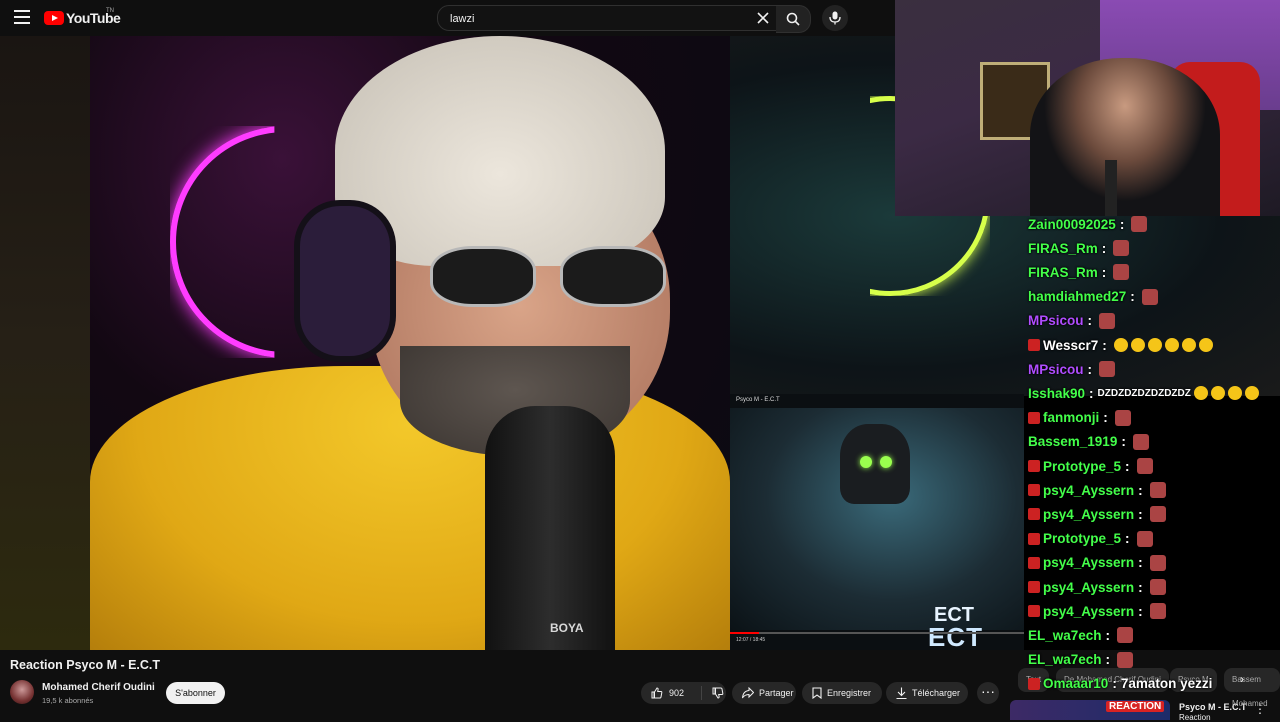 Image resolution: width=1280 pixels, height=722 pixels. Describe the element at coordinates (22, 692) in the screenshot. I see `channel-avatar` at that location.